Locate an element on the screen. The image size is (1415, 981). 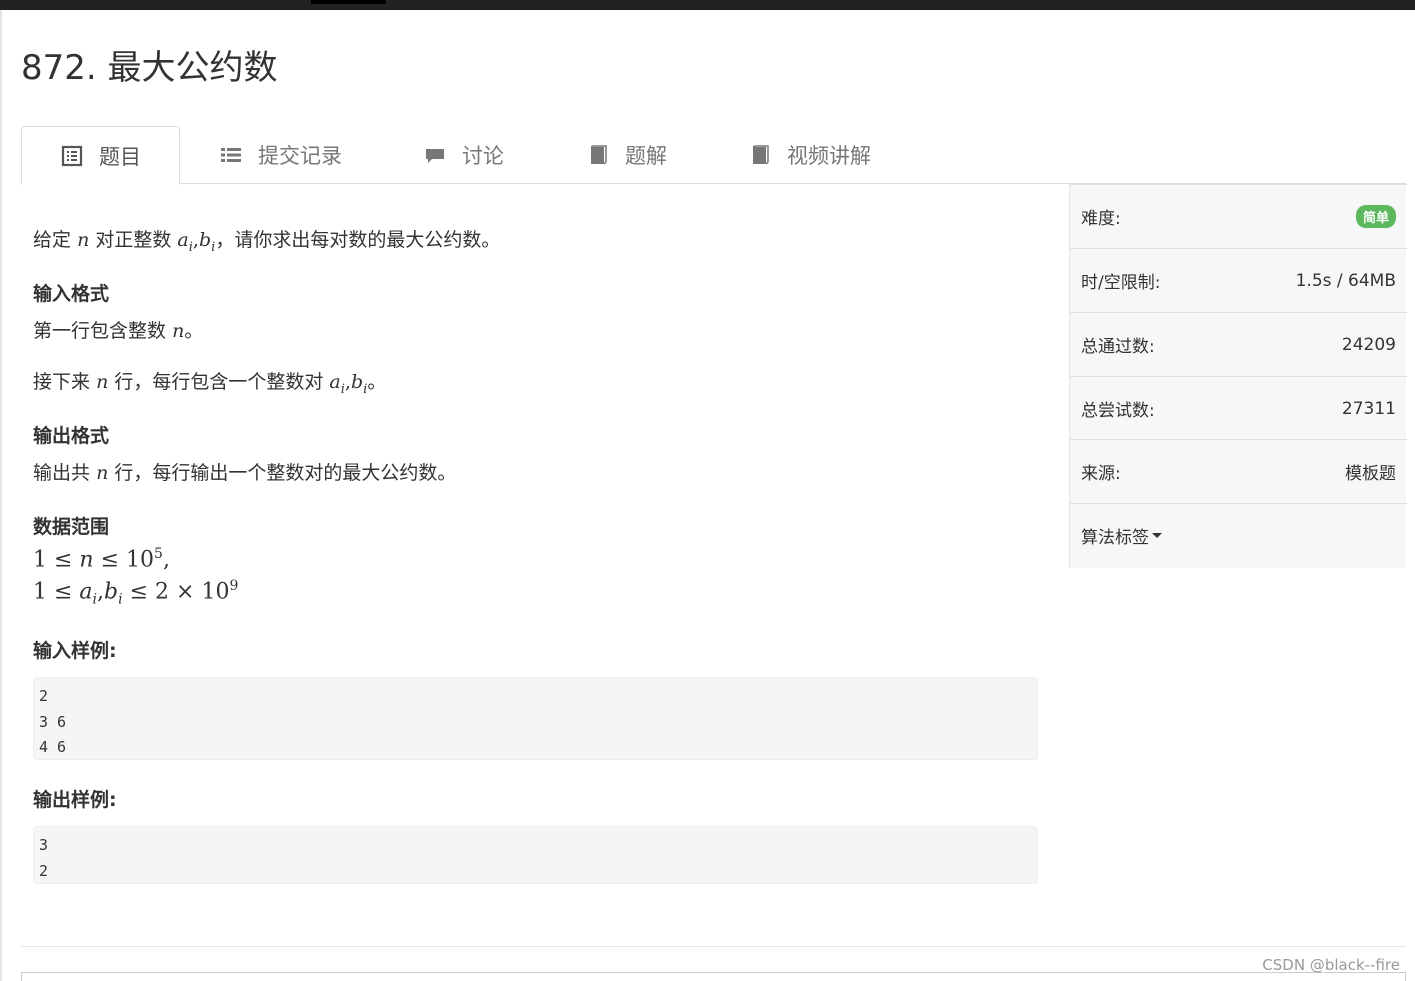
algorithm-tags-toggle: 算法标签 is located at coordinates (1115, 535).